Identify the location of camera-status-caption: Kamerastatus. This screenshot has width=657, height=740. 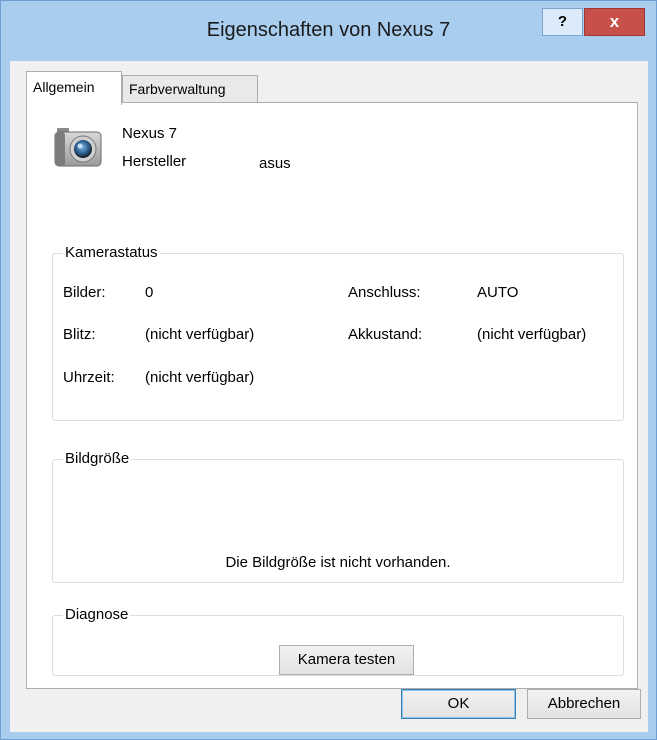
(111, 253).